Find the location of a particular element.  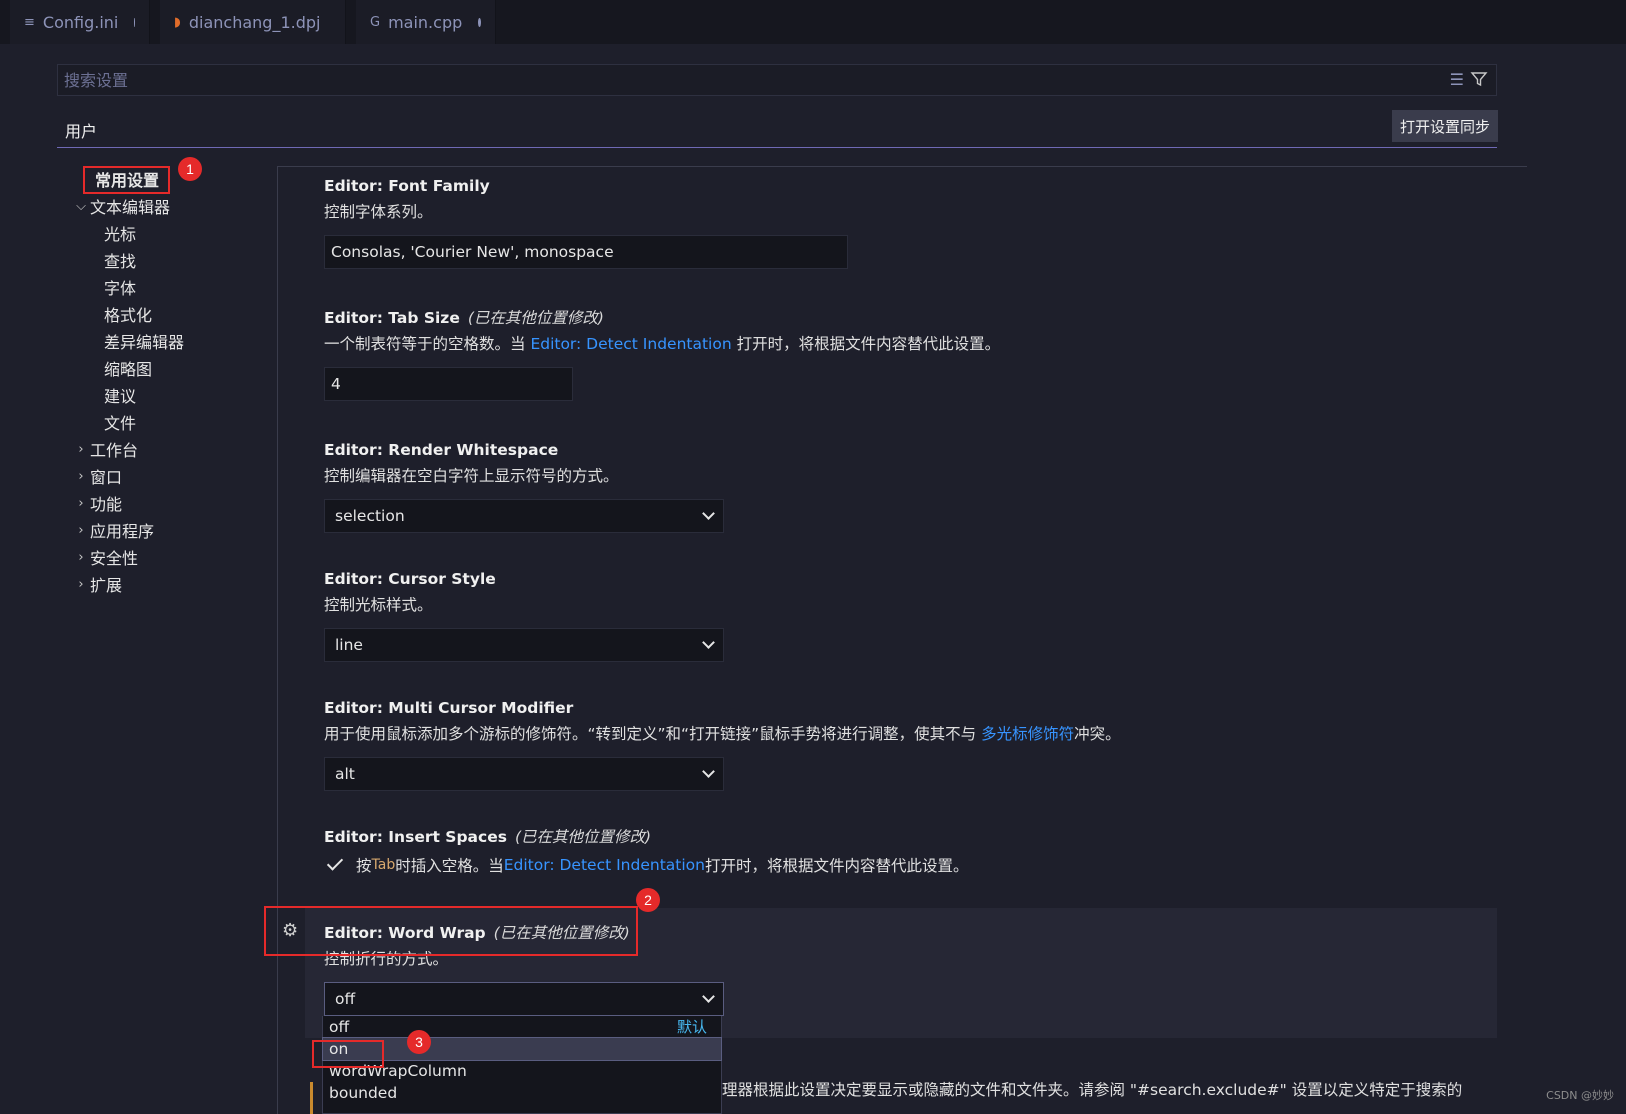

tab-config-ini: ≡ Config.ini is located at coordinates (80, 22).